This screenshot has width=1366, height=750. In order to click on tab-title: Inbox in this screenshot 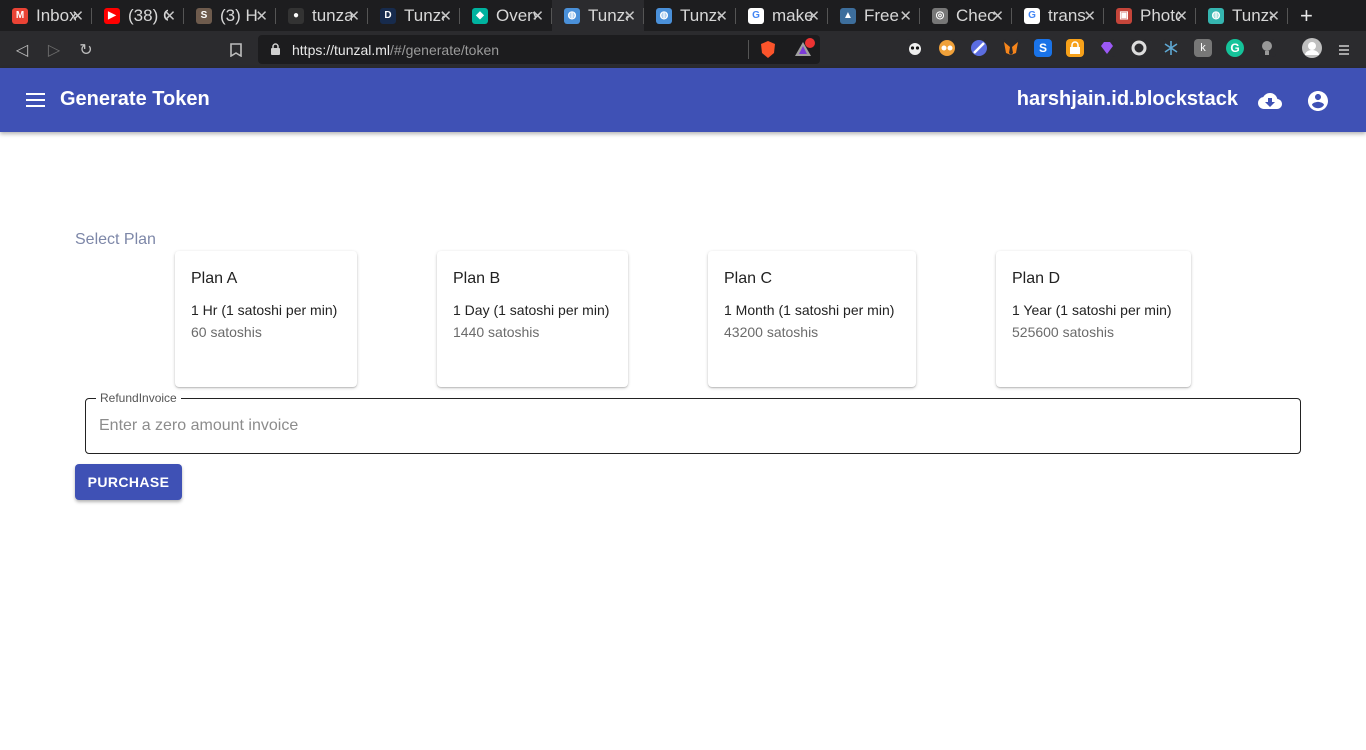, I will do `click(56, 15)`.